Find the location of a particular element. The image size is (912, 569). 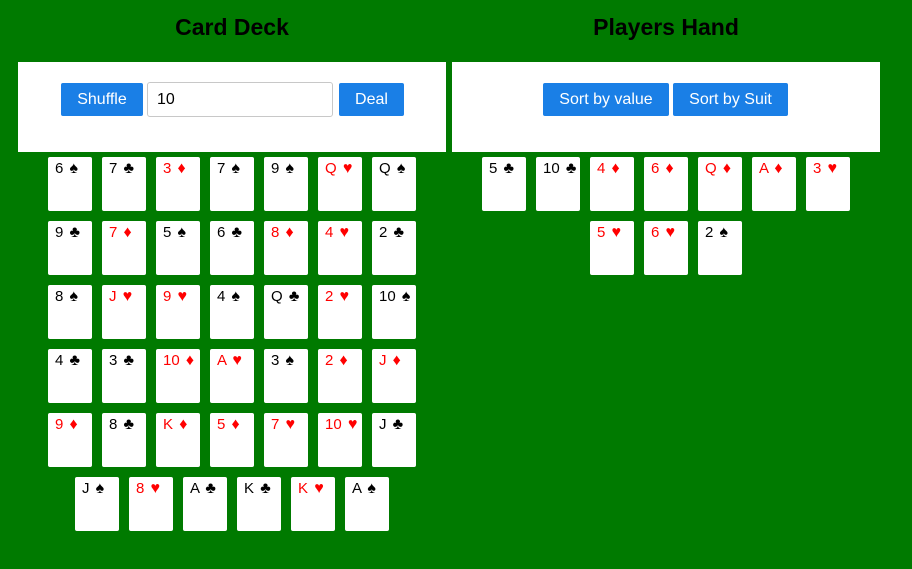

playing-card: 8 ♠ is located at coordinates (70, 312).